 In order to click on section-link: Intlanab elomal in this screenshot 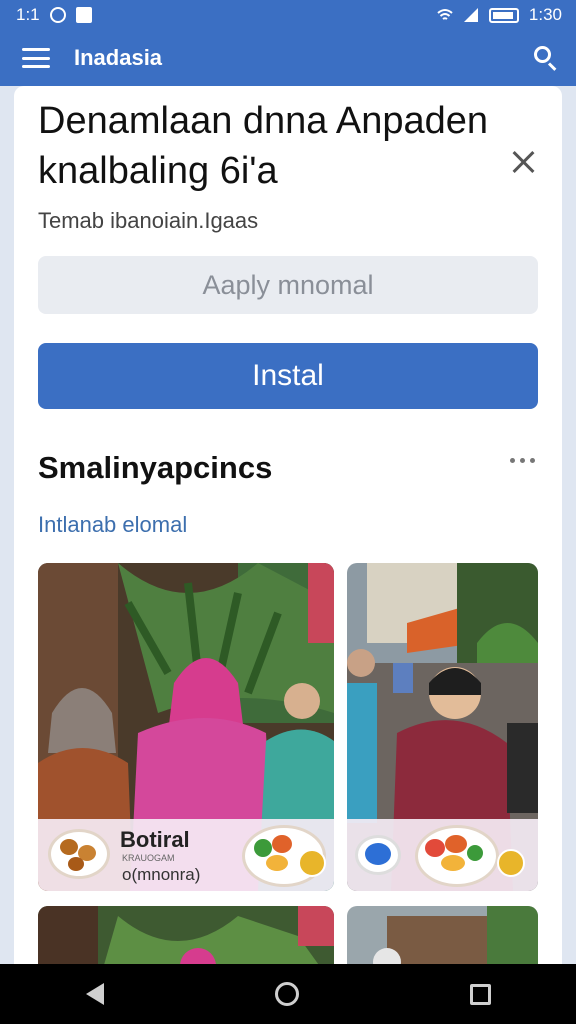, I will do `click(112, 525)`.